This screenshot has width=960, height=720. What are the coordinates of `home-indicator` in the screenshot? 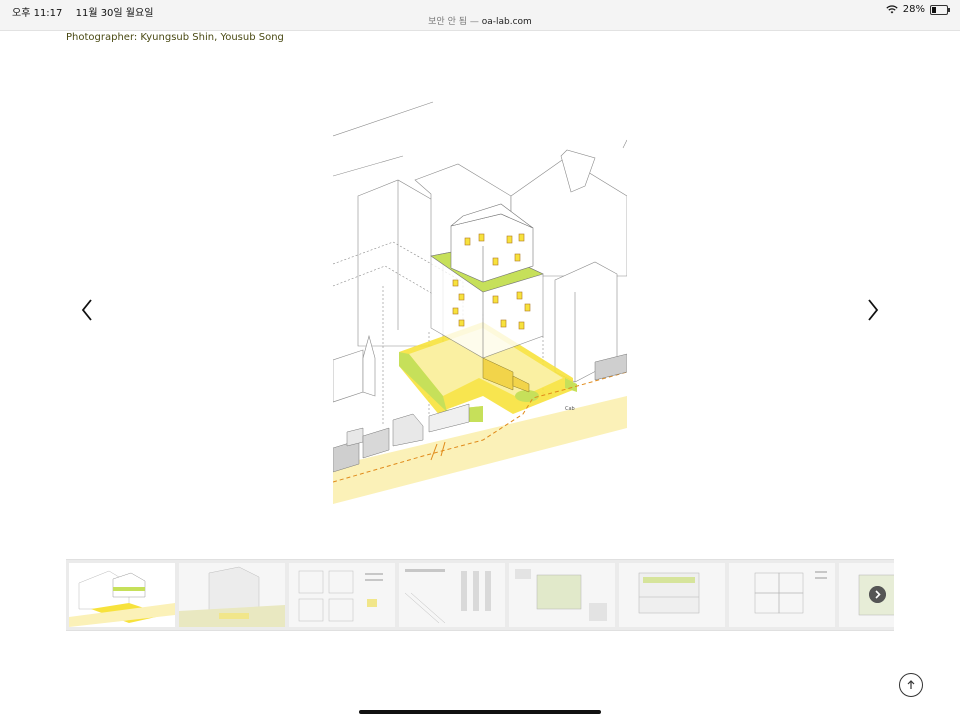 It's located at (480, 712).